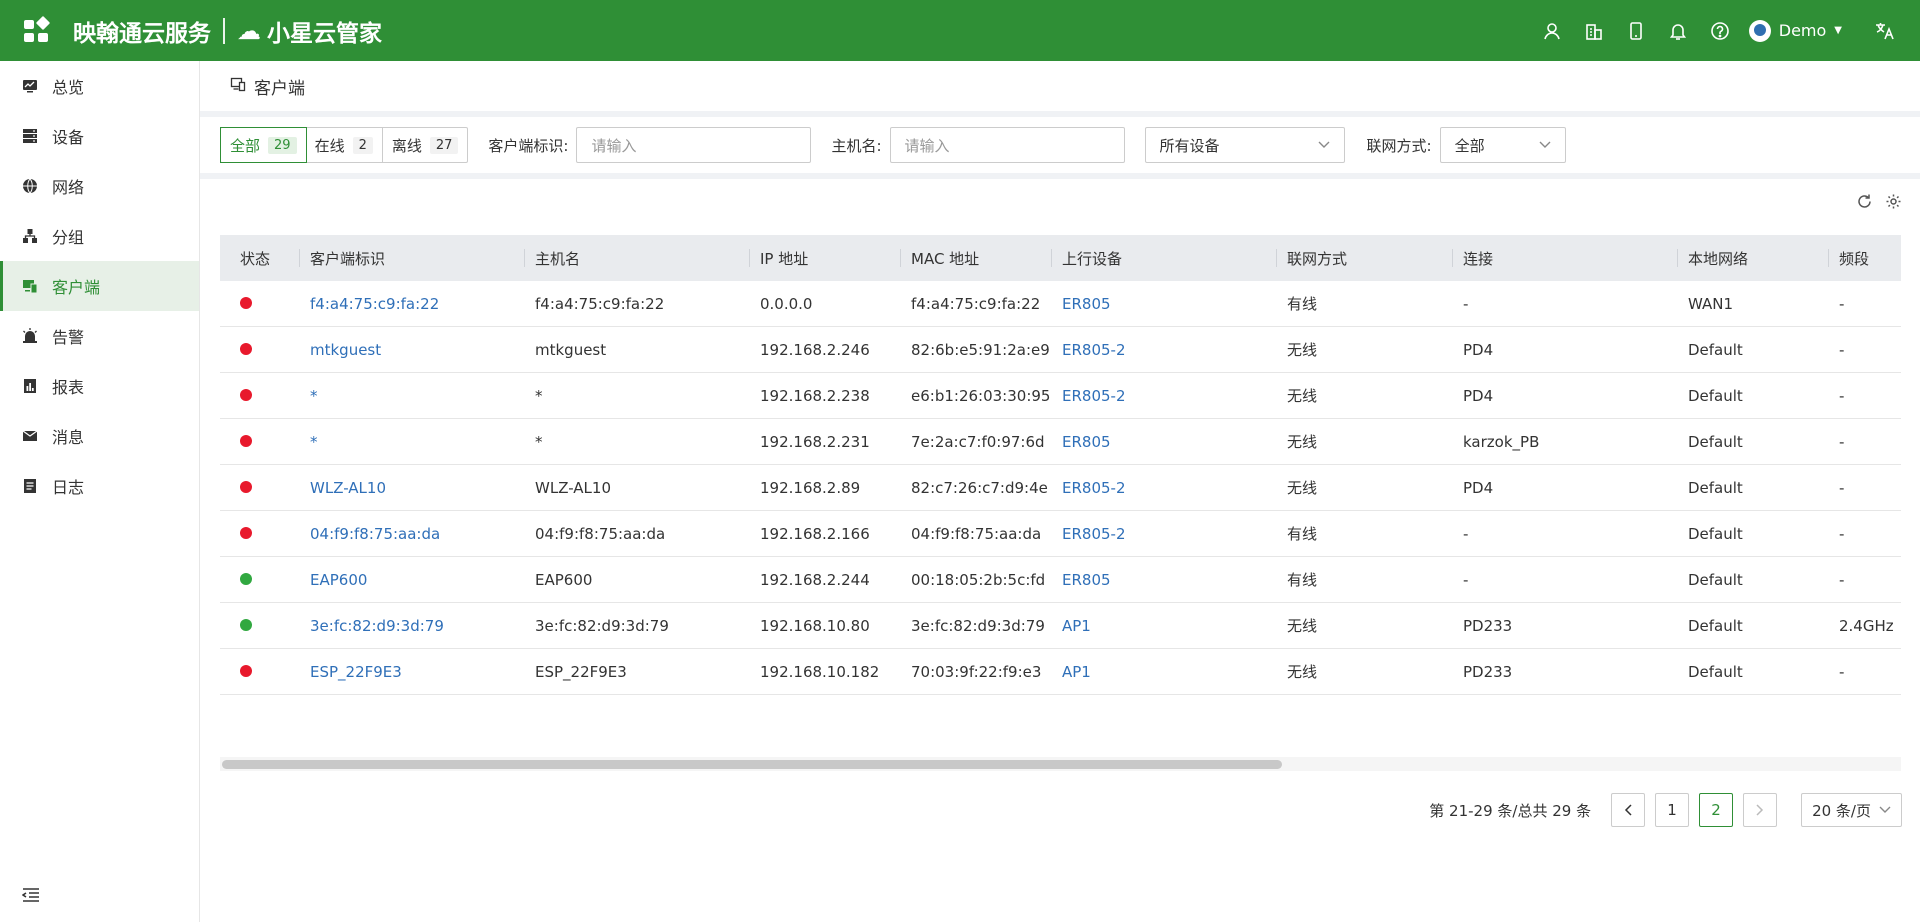 The height and width of the screenshot is (922, 1920). Describe the element at coordinates (1466, 303) in the screenshot. I see `cell-conn: -` at that location.